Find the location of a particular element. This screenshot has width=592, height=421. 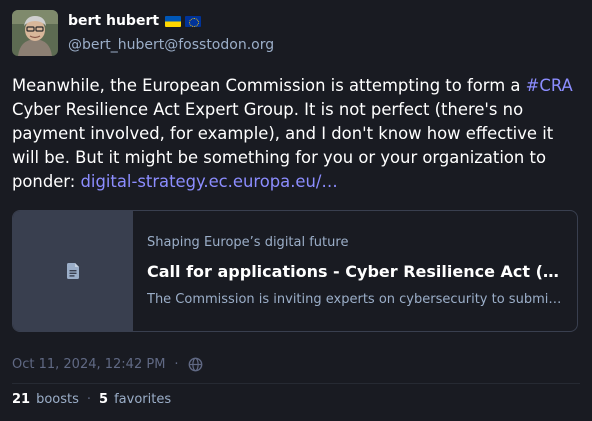

hashtag-link: #CRA is located at coordinates (549, 85).